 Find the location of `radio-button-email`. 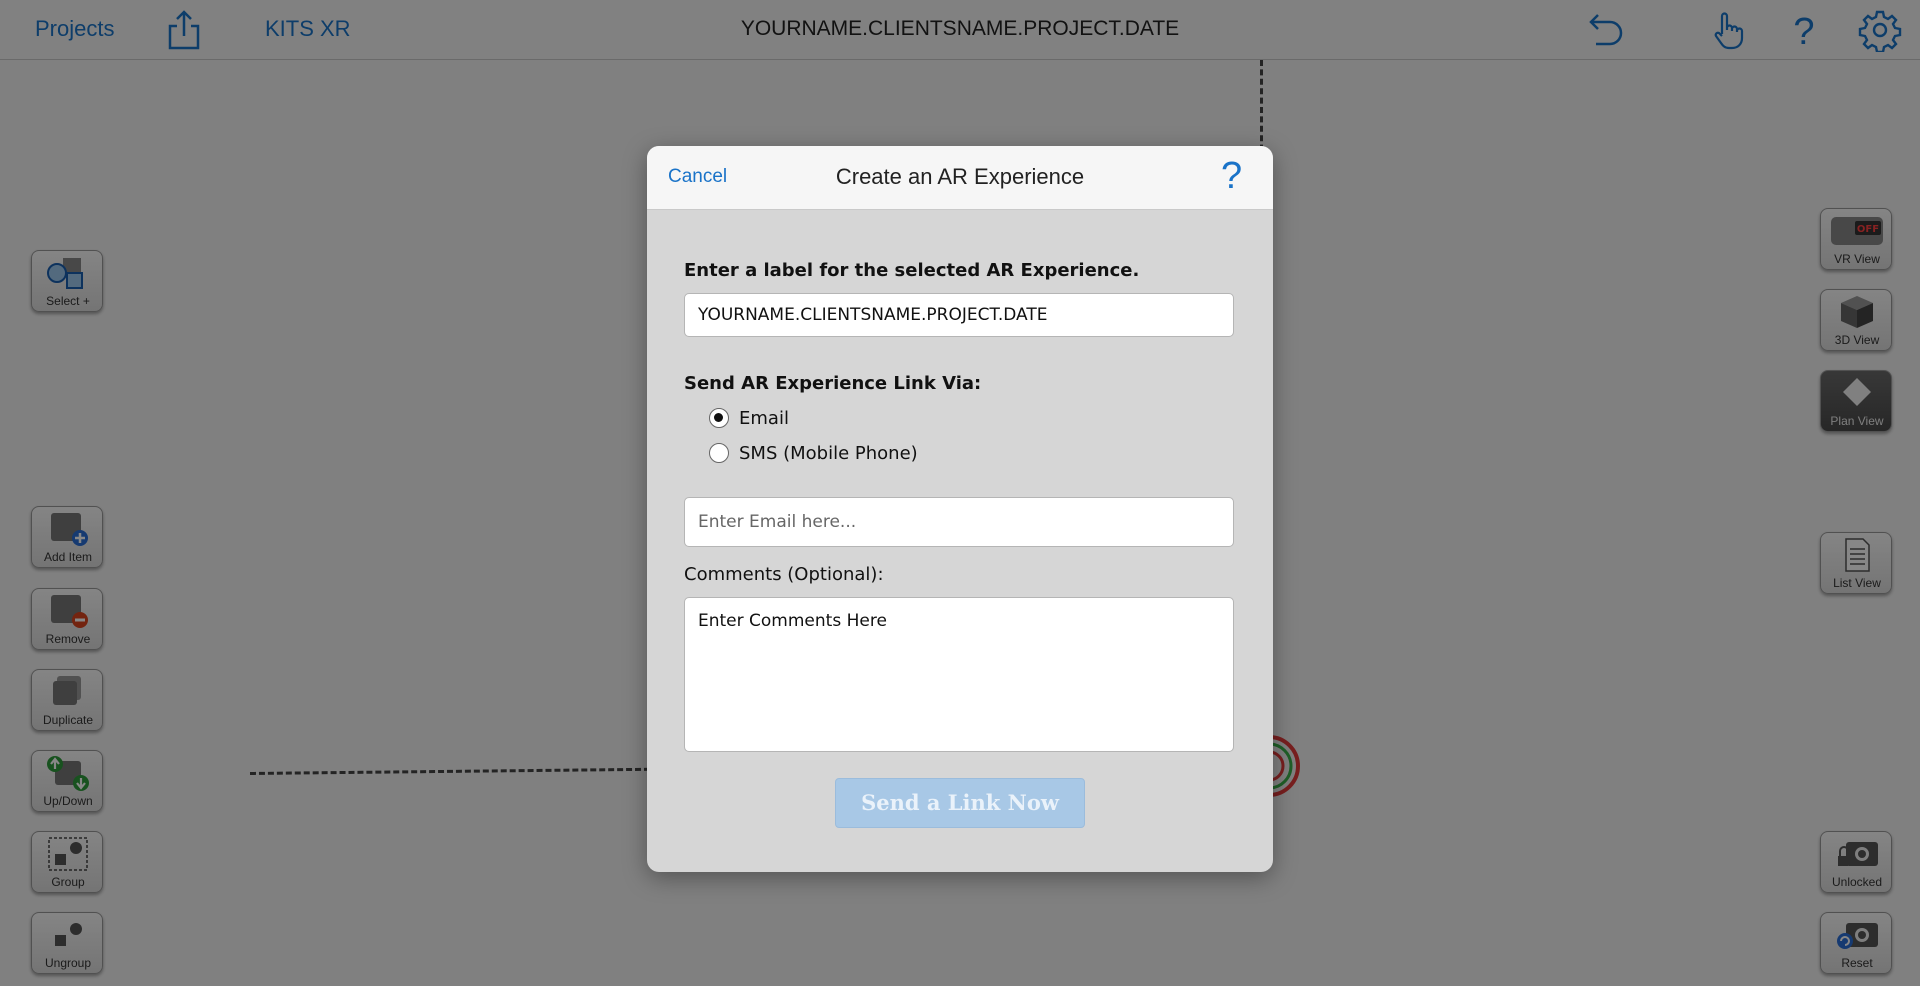

radio-button-email is located at coordinates (719, 418).